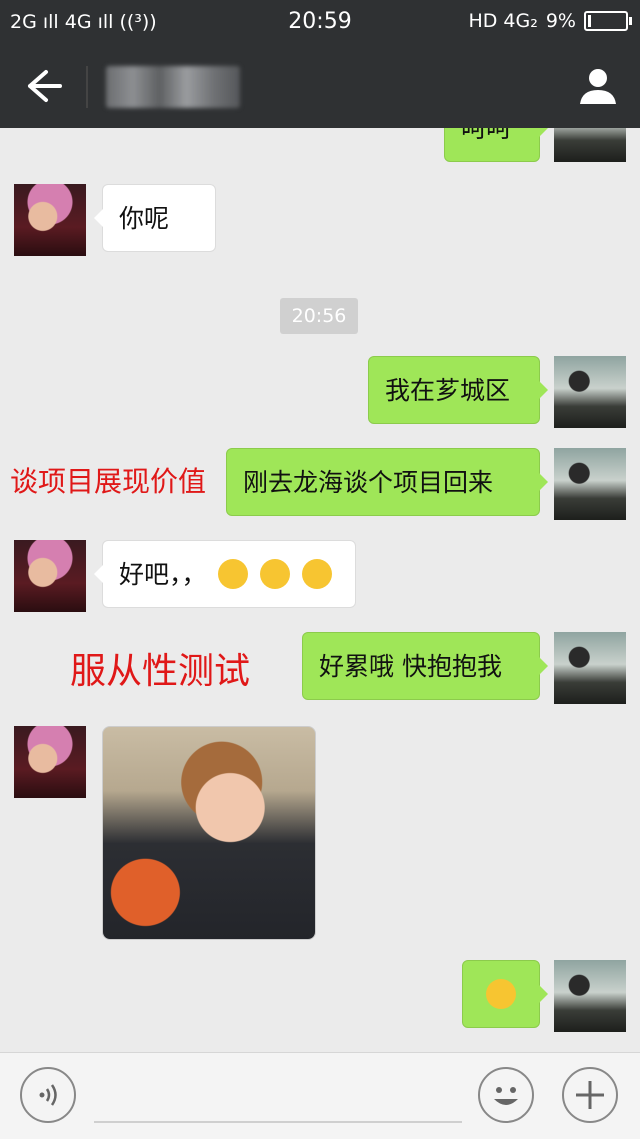 Image resolution: width=640 pixels, height=1139 pixels. What do you see at coordinates (387, 482) in the screenshot?
I see `message-bubble-outgoing: 刚去龙海谈个项目回来` at bounding box center [387, 482].